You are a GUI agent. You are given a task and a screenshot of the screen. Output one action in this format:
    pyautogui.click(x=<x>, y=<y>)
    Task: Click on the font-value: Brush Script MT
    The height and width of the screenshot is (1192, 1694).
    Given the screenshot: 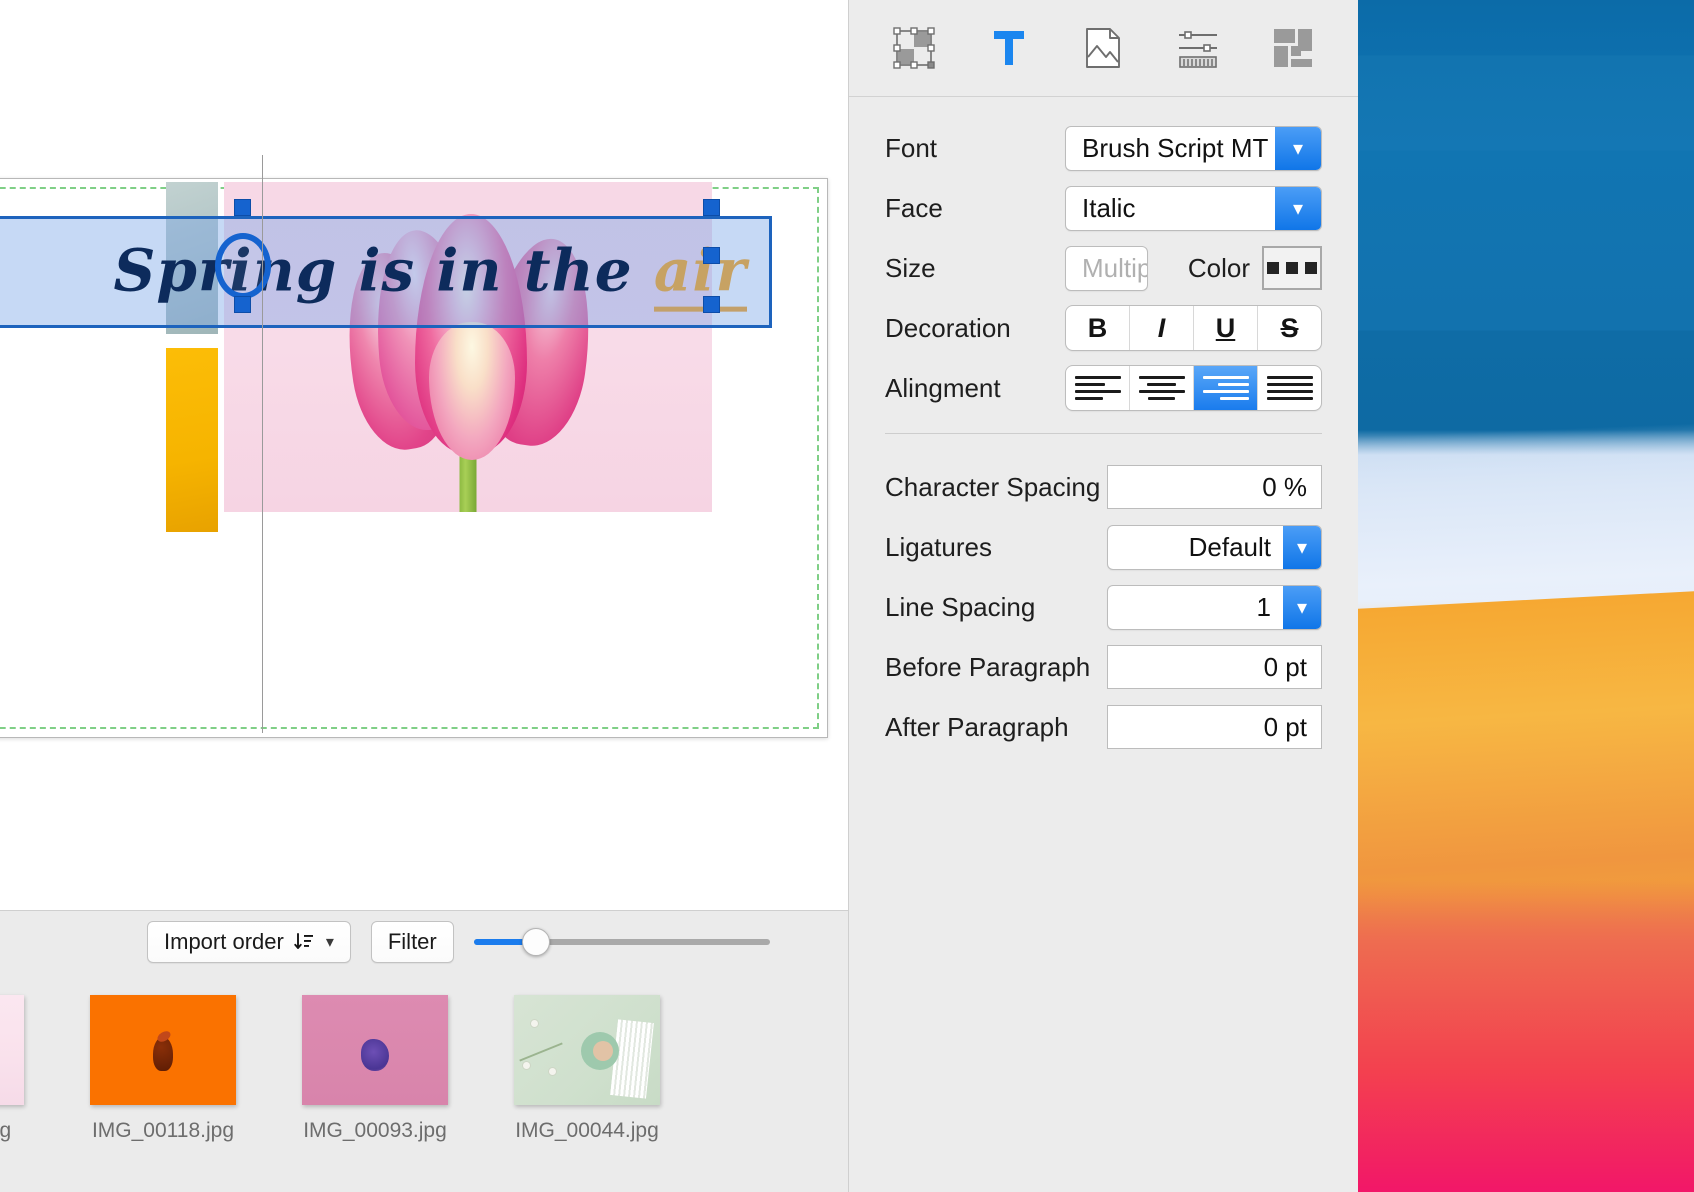 What is the action you would take?
    pyautogui.click(x=1175, y=147)
    